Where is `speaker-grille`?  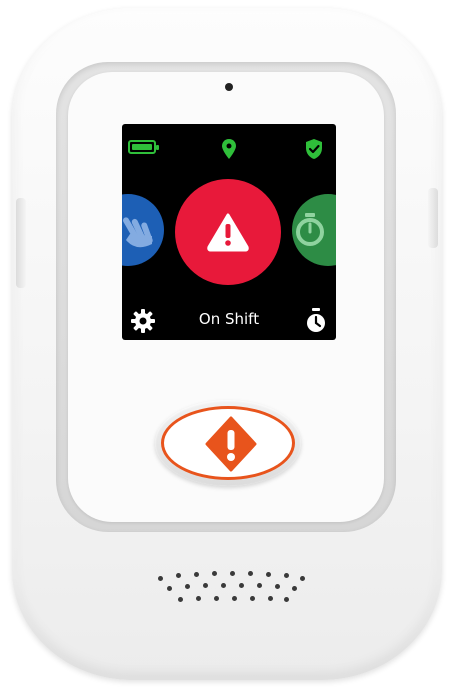 speaker-grille is located at coordinates (230, 590).